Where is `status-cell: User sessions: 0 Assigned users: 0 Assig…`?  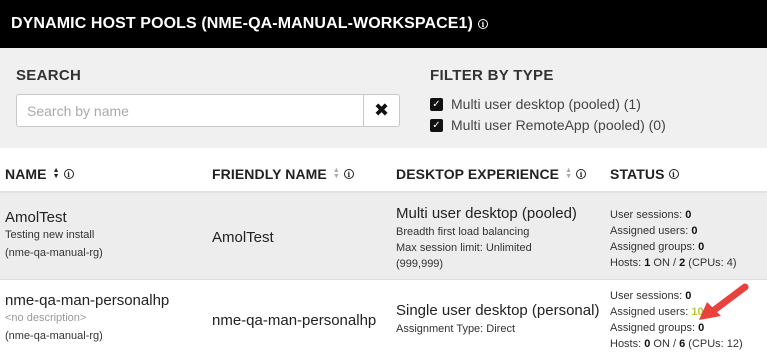 status-cell: User sessions: 0 Assigned users: 0 Assig… is located at coordinates (673, 239).